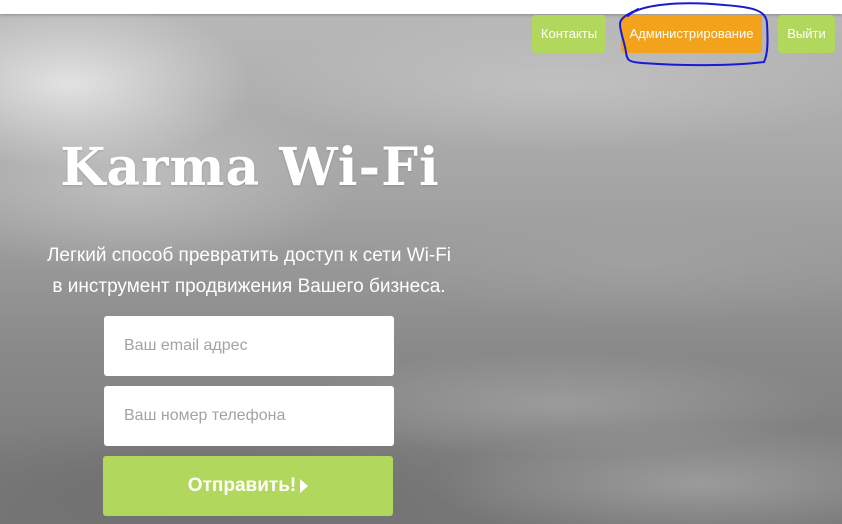 This screenshot has width=842, height=524. Describe the element at coordinates (250, 167) in the screenshot. I see `brand-title: Karma Wi-Fi` at that location.